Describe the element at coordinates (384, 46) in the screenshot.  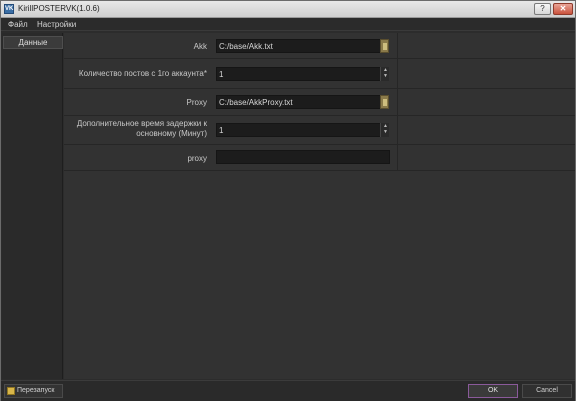
I see `akk-browse-icon` at that location.